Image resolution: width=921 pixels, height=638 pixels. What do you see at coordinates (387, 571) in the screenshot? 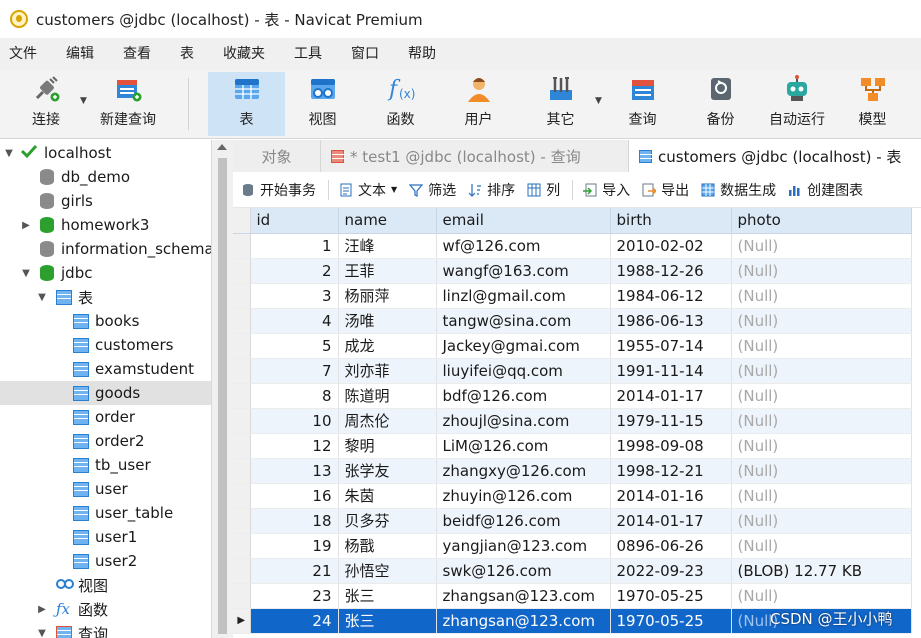
I see `cell-name: 孙悟空` at bounding box center [387, 571].